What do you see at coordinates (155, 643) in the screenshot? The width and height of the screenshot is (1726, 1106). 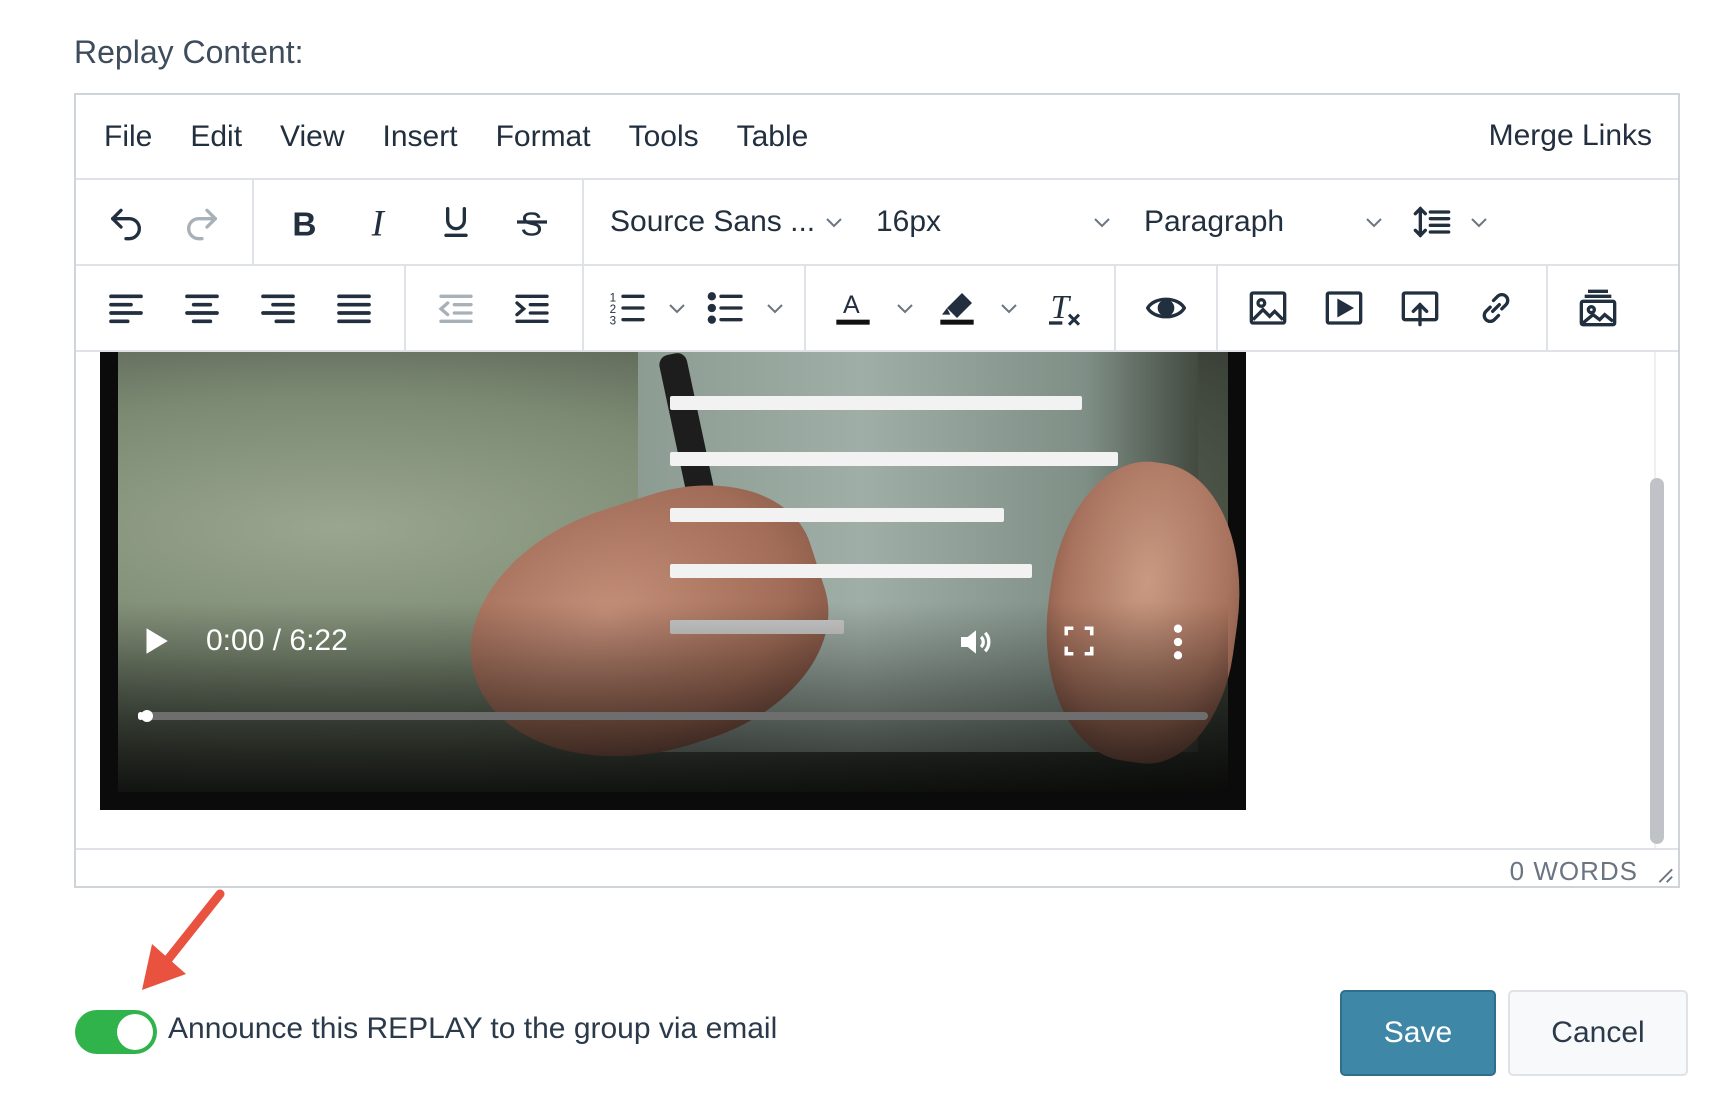 I see `play-button` at bounding box center [155, 643].